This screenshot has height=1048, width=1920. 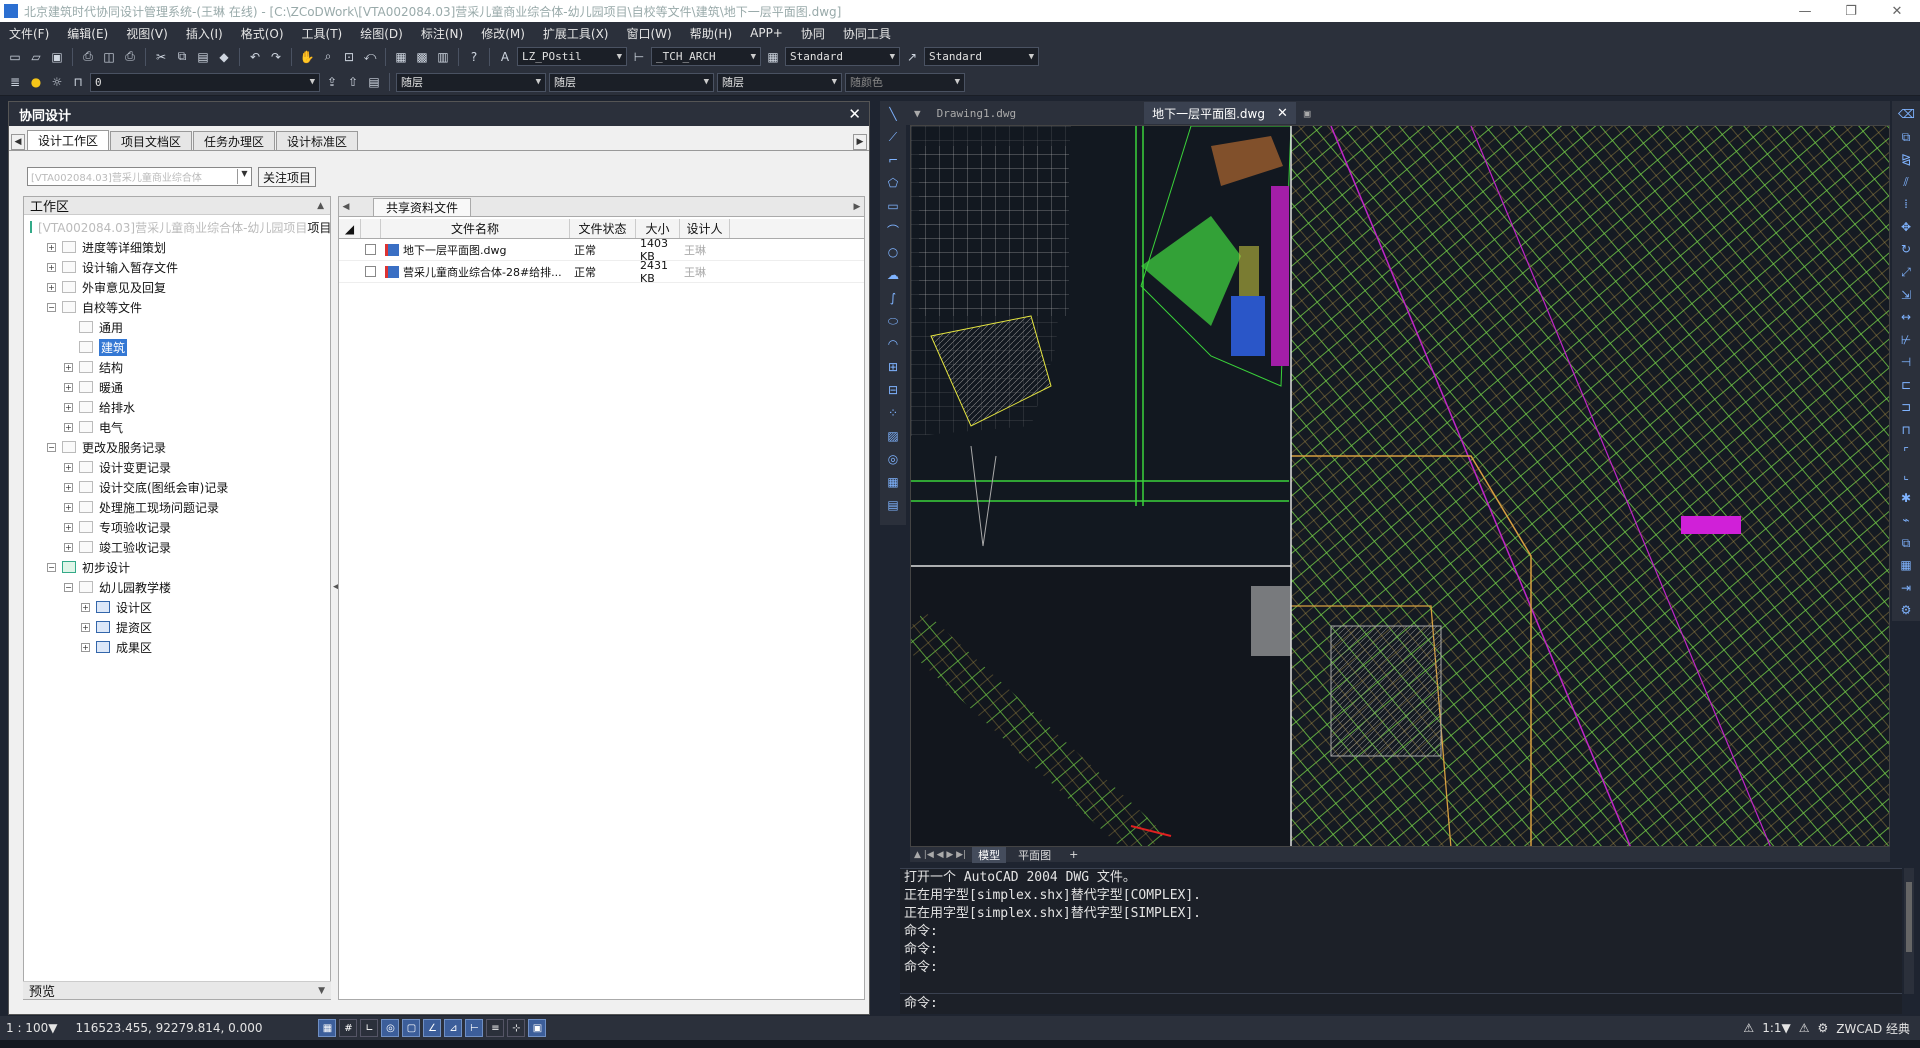 I want to click on revcloud-icon: ☁, so click(x=893, y=277).